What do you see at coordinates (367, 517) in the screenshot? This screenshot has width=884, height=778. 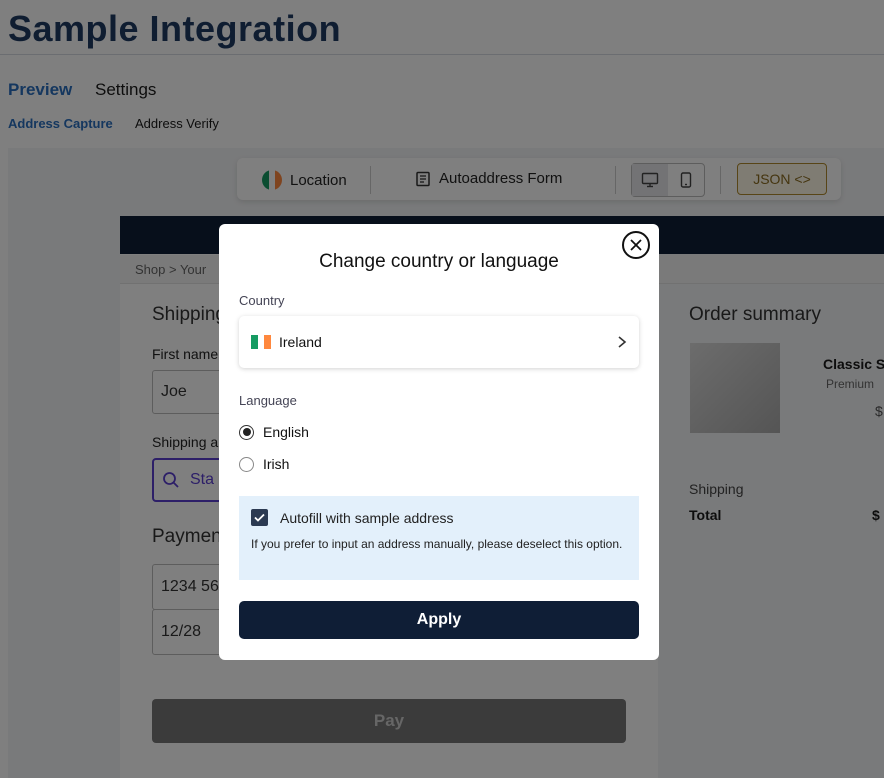 I see `autofill-label: Autofill with sample address` at bounding box center [367, 517].